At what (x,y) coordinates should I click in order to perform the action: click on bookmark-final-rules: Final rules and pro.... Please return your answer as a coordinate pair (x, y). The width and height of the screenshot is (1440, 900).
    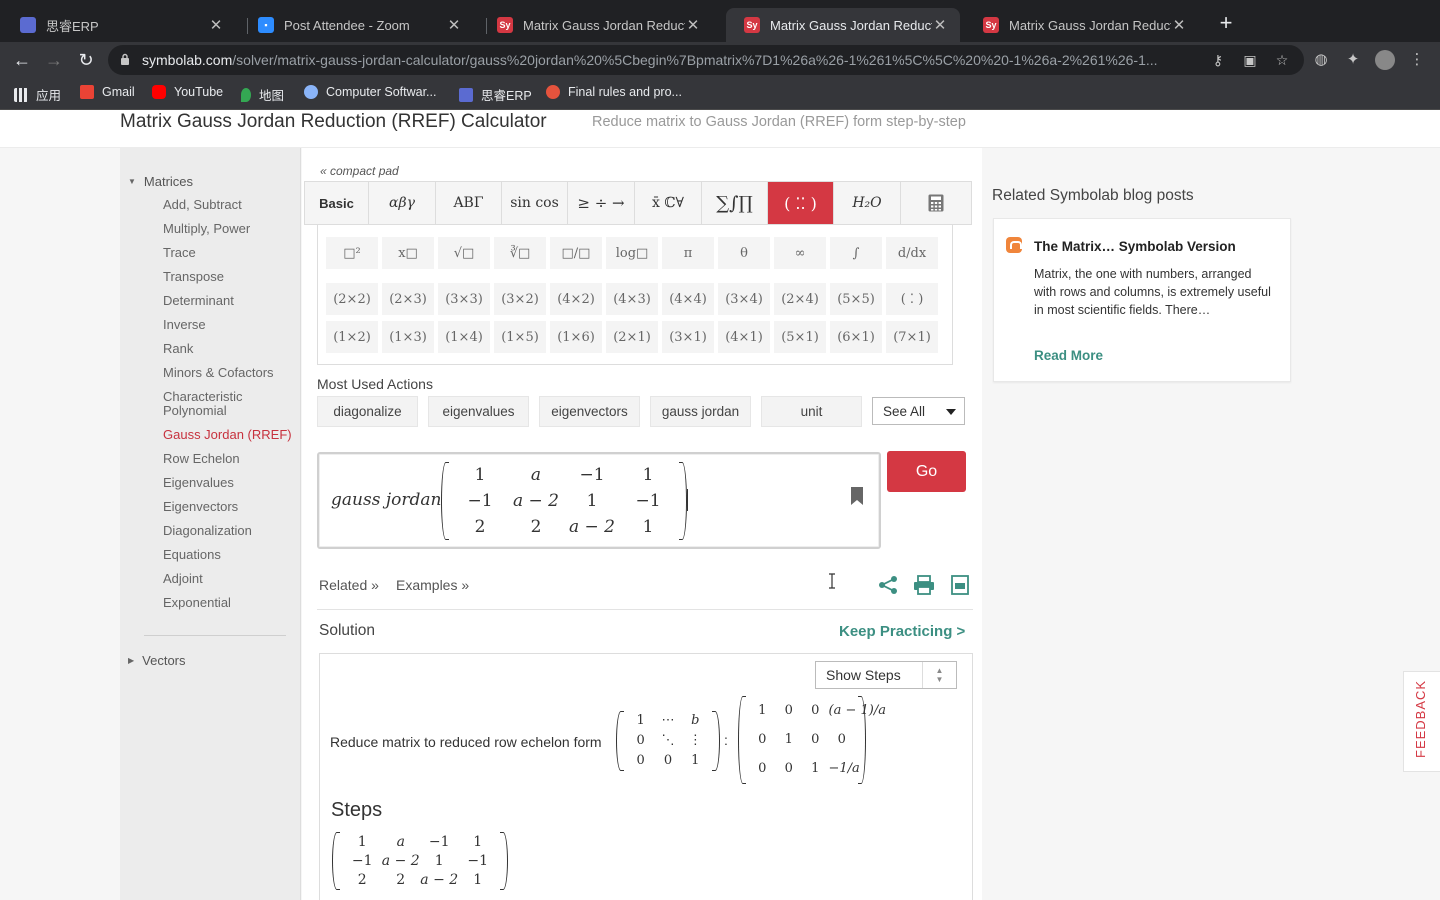
    Looking at the image, I should click on (614, 92).